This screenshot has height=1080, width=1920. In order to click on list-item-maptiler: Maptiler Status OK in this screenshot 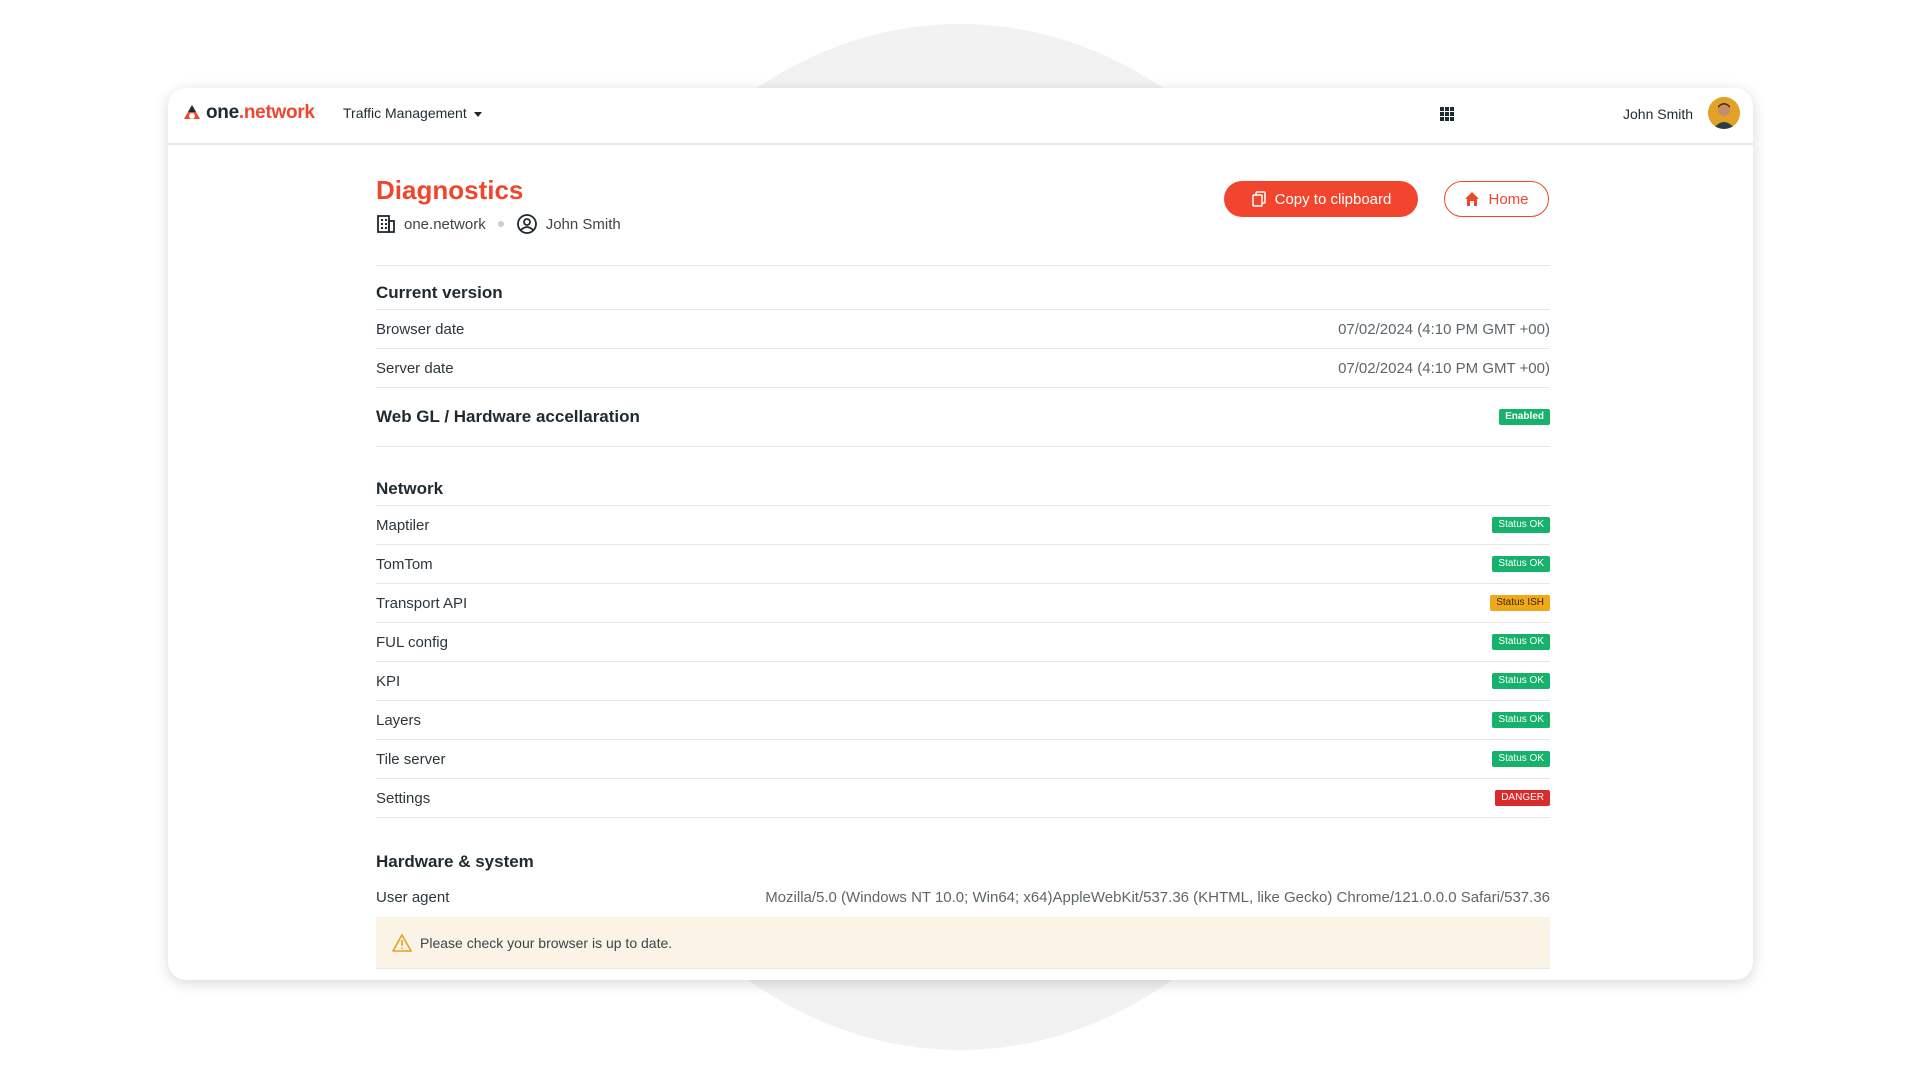, I will do `click(963, 525)`.